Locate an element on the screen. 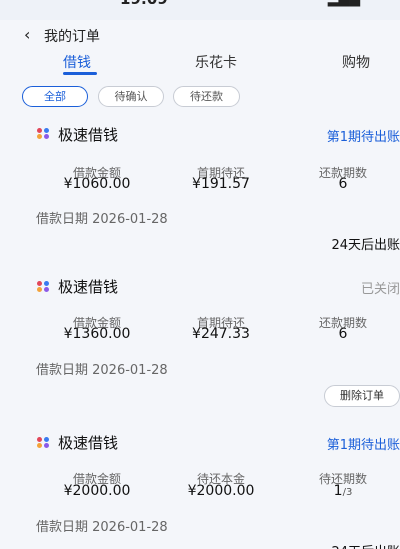  tab-shopping: 购物 is located at coordinates (356, 62).